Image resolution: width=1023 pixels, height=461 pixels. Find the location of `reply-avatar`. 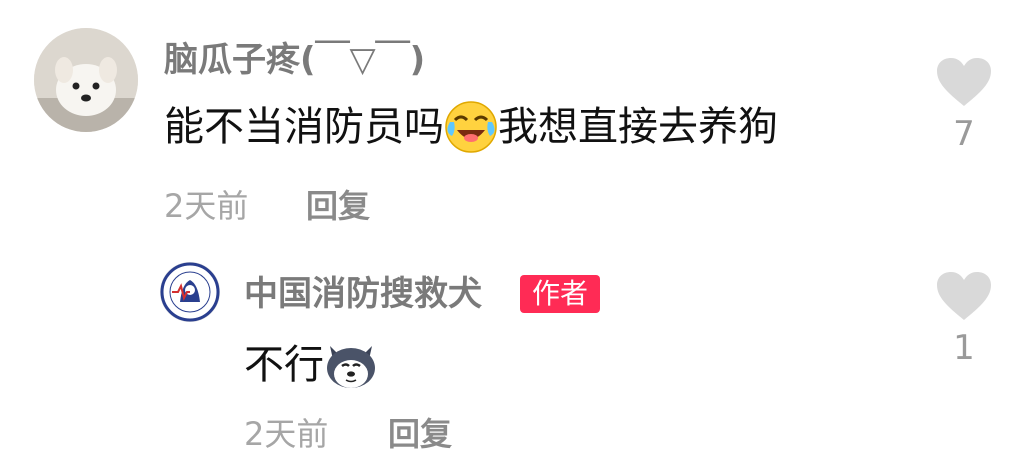

reply-avatar is located at coordinates (190, 292).